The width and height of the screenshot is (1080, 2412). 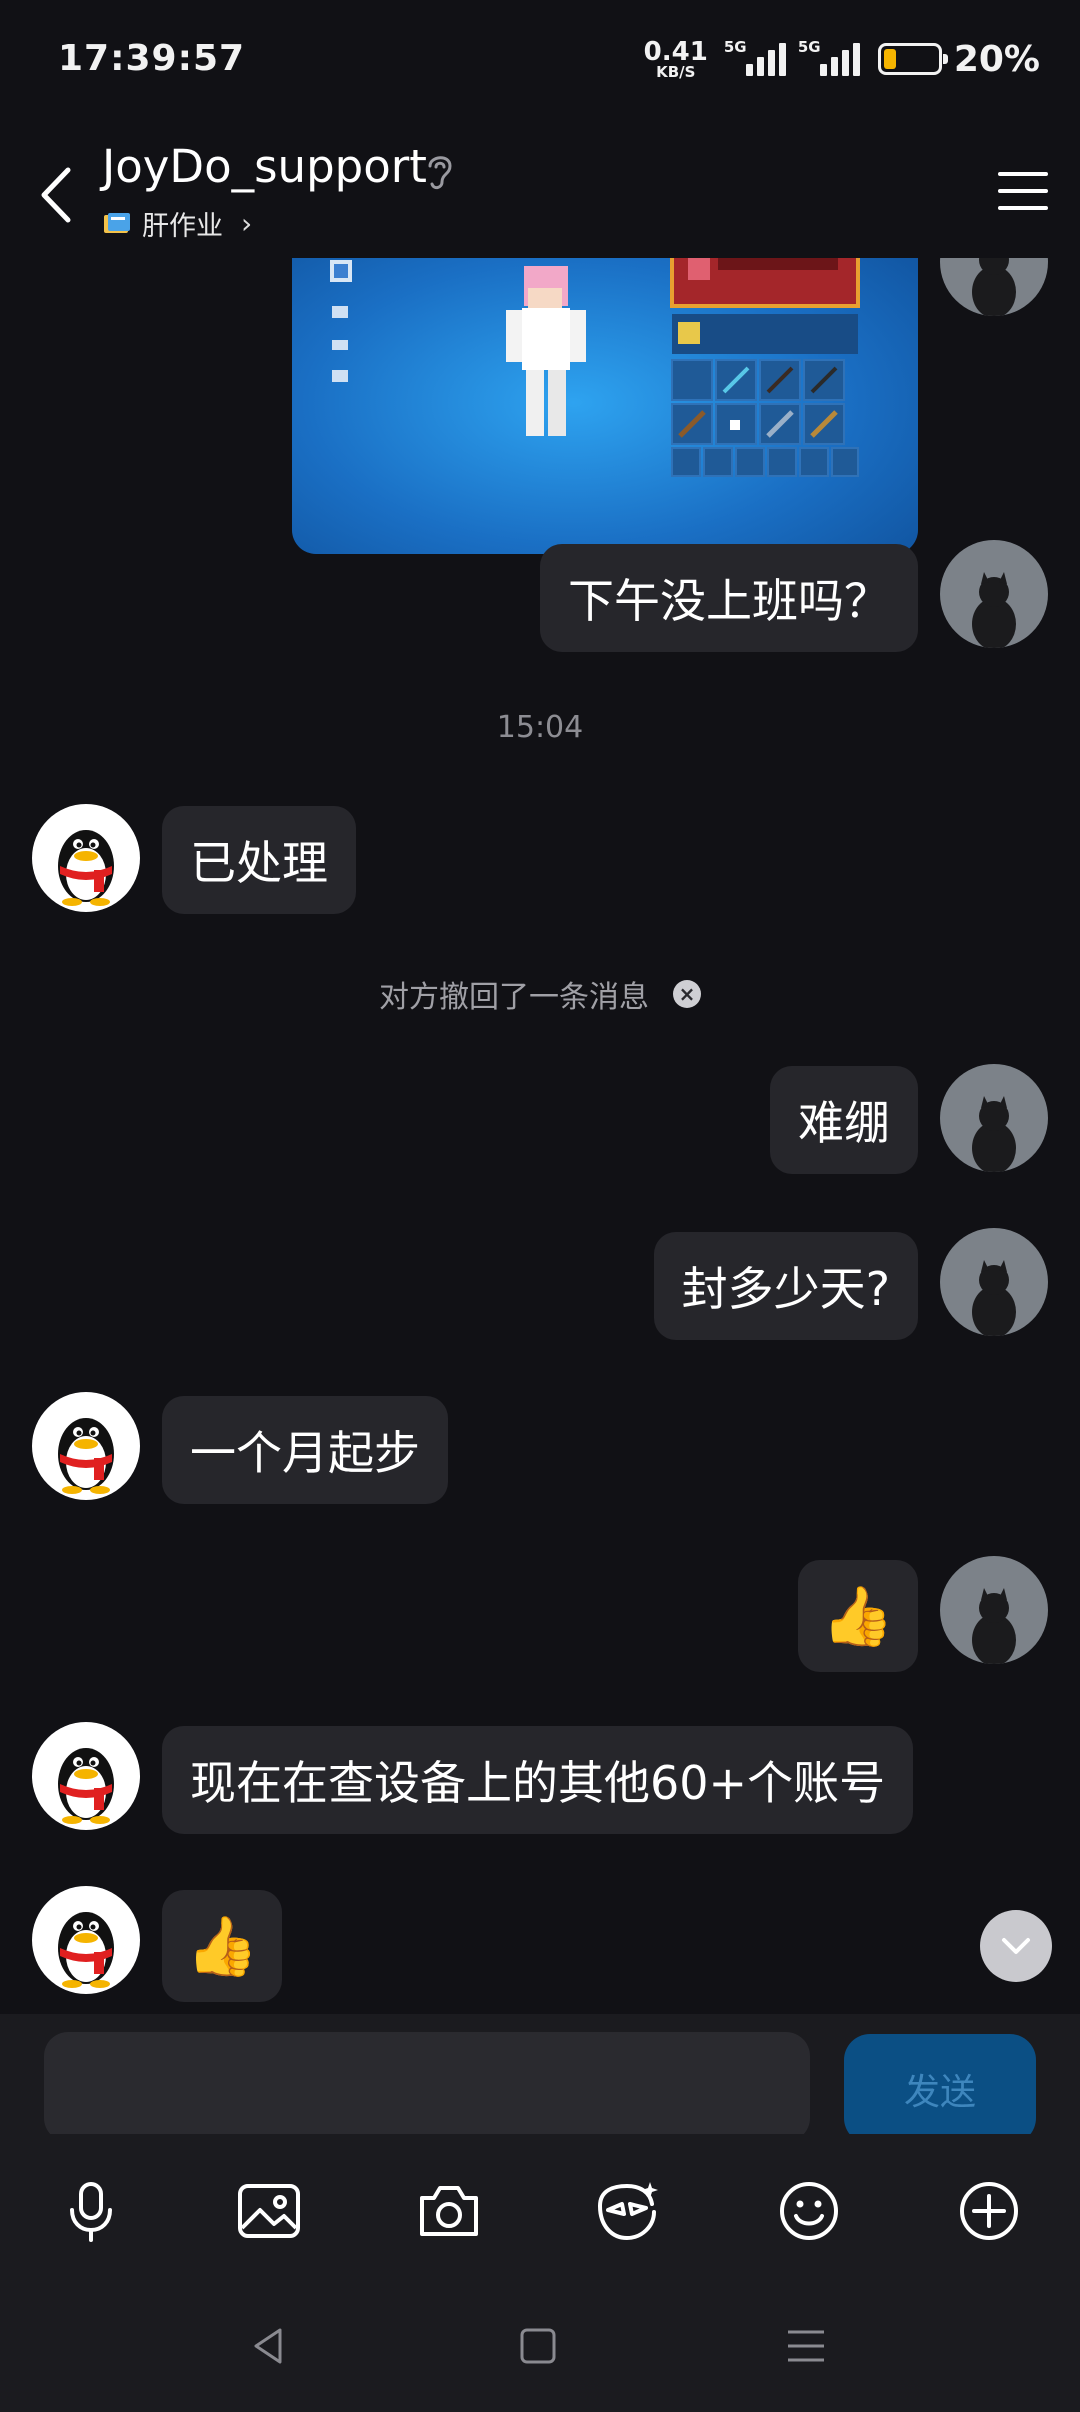 I want to click on status-time: 17:39:57, so click(x=152, y=58).